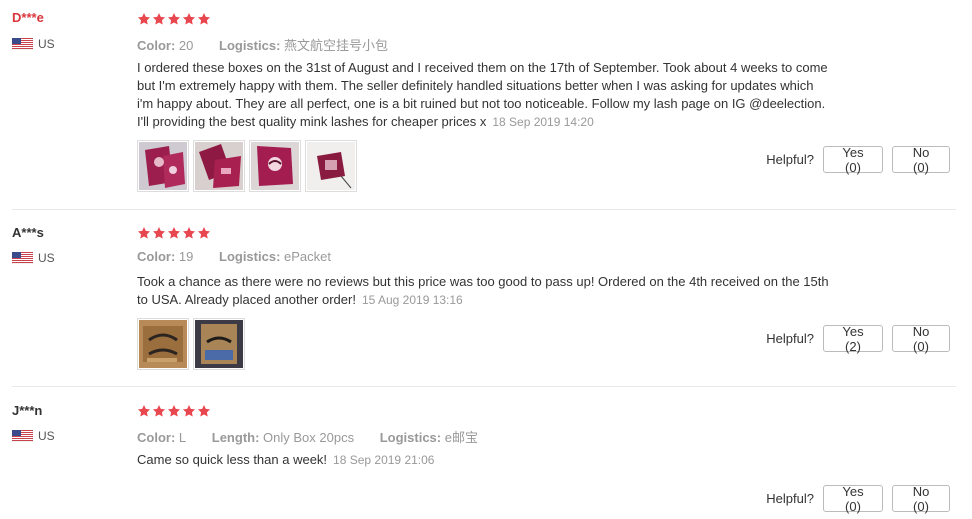  I want to click on meta-key: Length:, so click(235, 437).